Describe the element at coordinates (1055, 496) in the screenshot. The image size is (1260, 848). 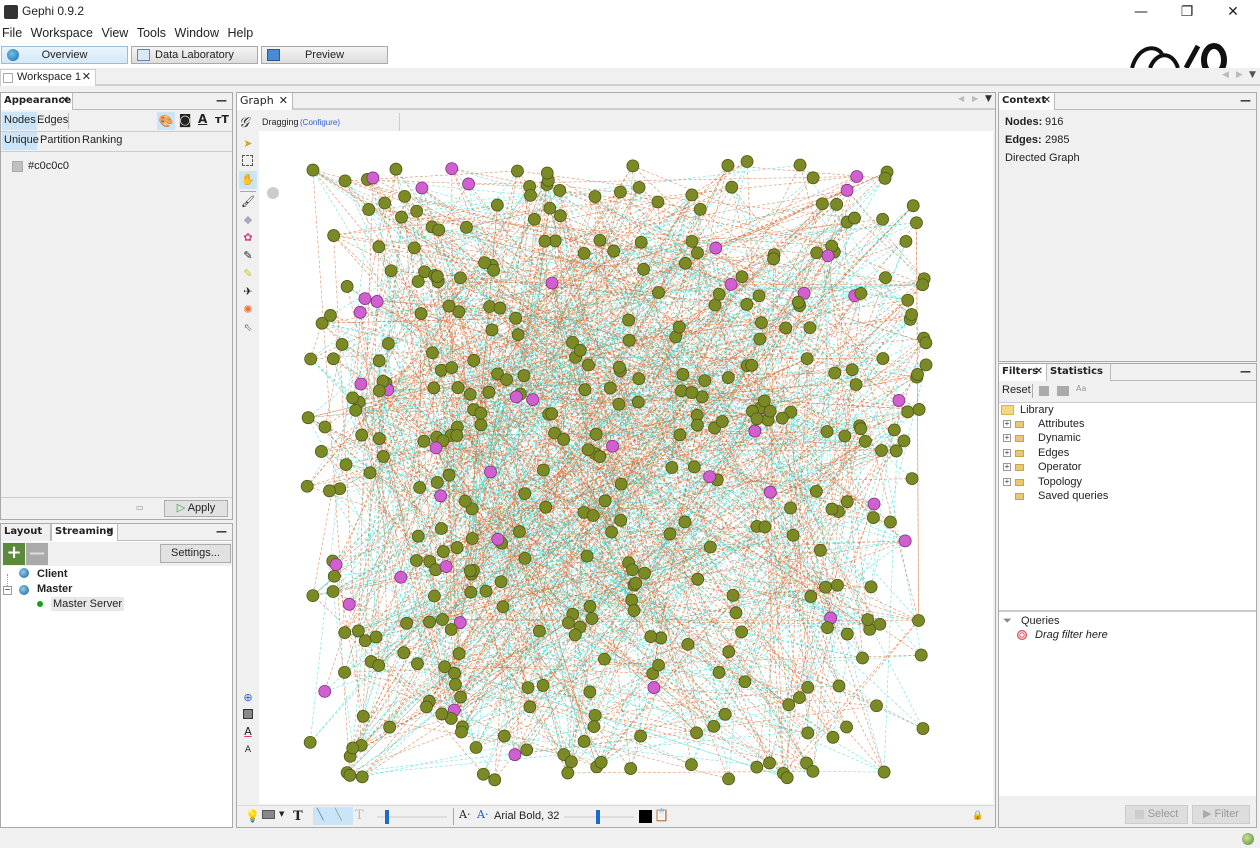
I see `library-item-saved-queries: Saved queries` at that location.